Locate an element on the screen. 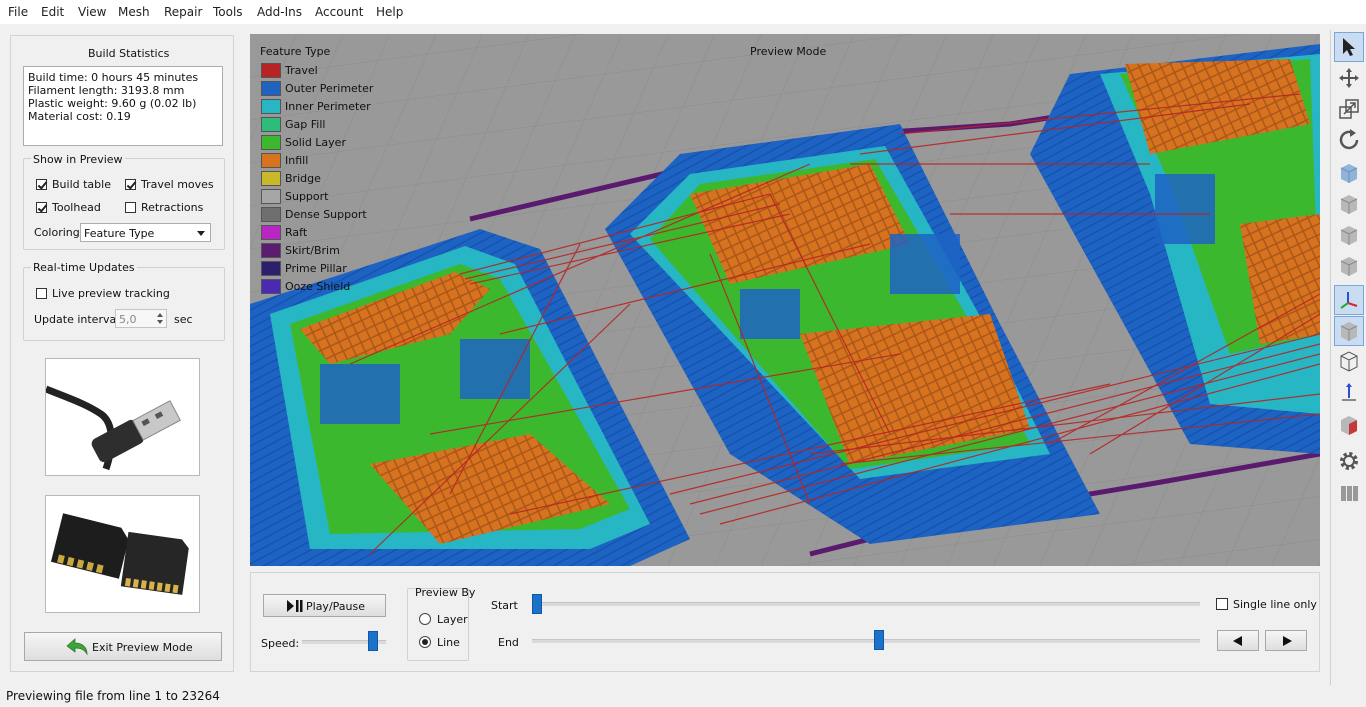 The width and height of the screenshot is (1366, 707). line-radio is located at coordinates (425, 642).